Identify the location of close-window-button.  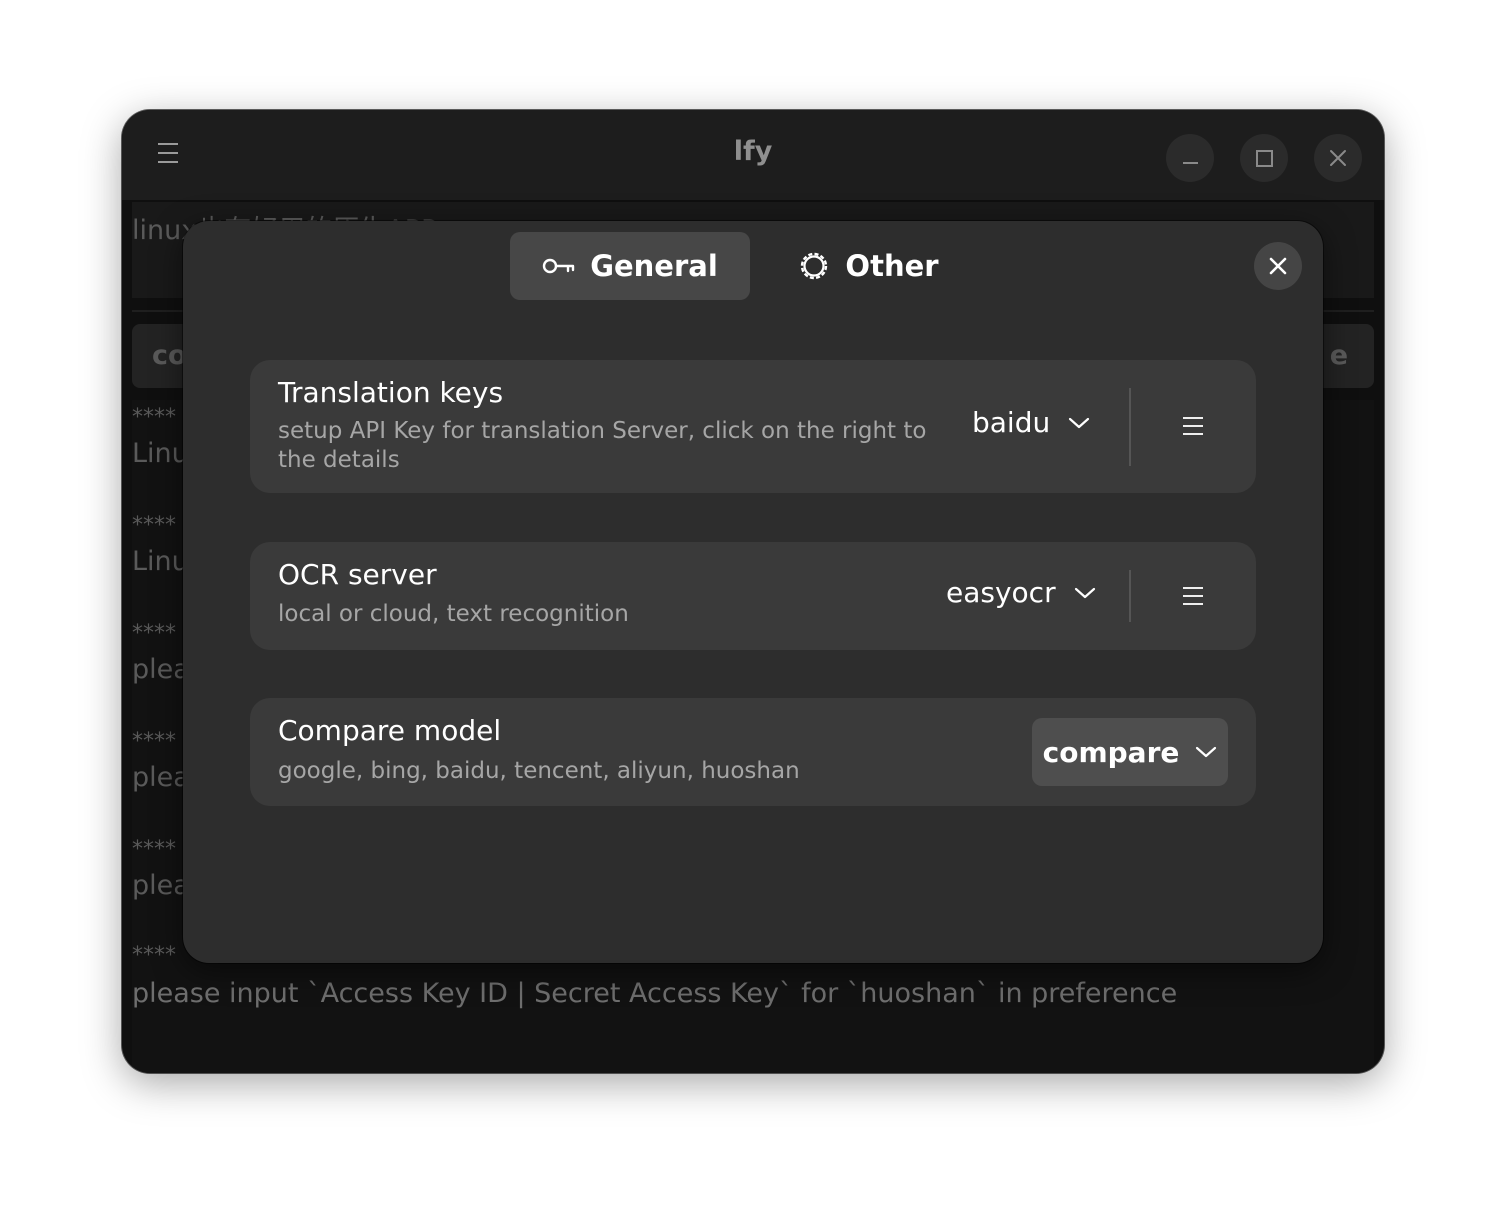
(1338, 158).